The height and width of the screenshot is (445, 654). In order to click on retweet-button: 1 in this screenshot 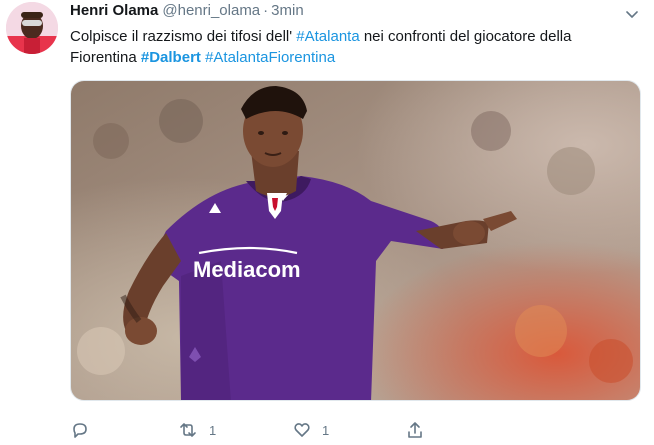, I will do `click(196, 430)`.